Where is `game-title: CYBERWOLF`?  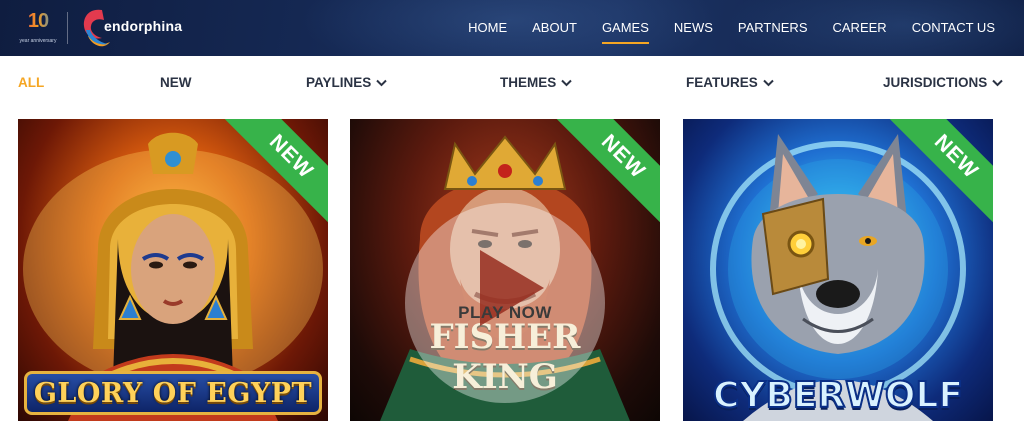
game-title: CYBERWOLF is located at coordinates (838, 395).